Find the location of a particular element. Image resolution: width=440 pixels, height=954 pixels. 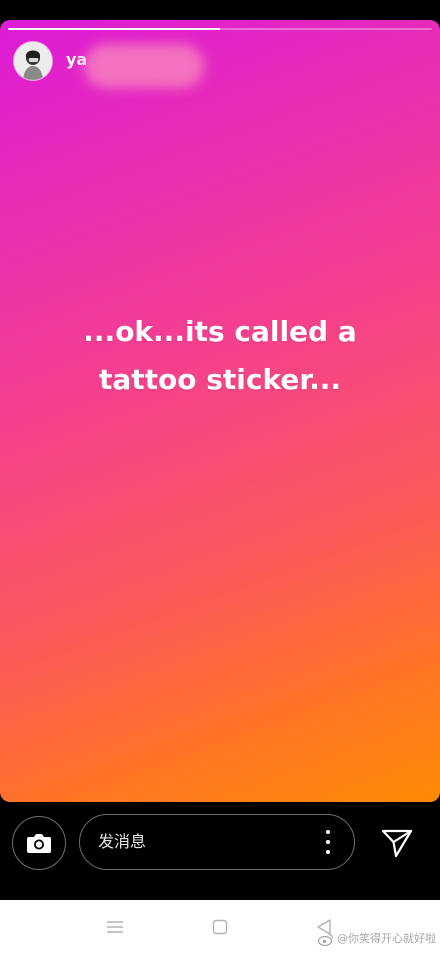

more-options-button is located at coordinates (328, 842).